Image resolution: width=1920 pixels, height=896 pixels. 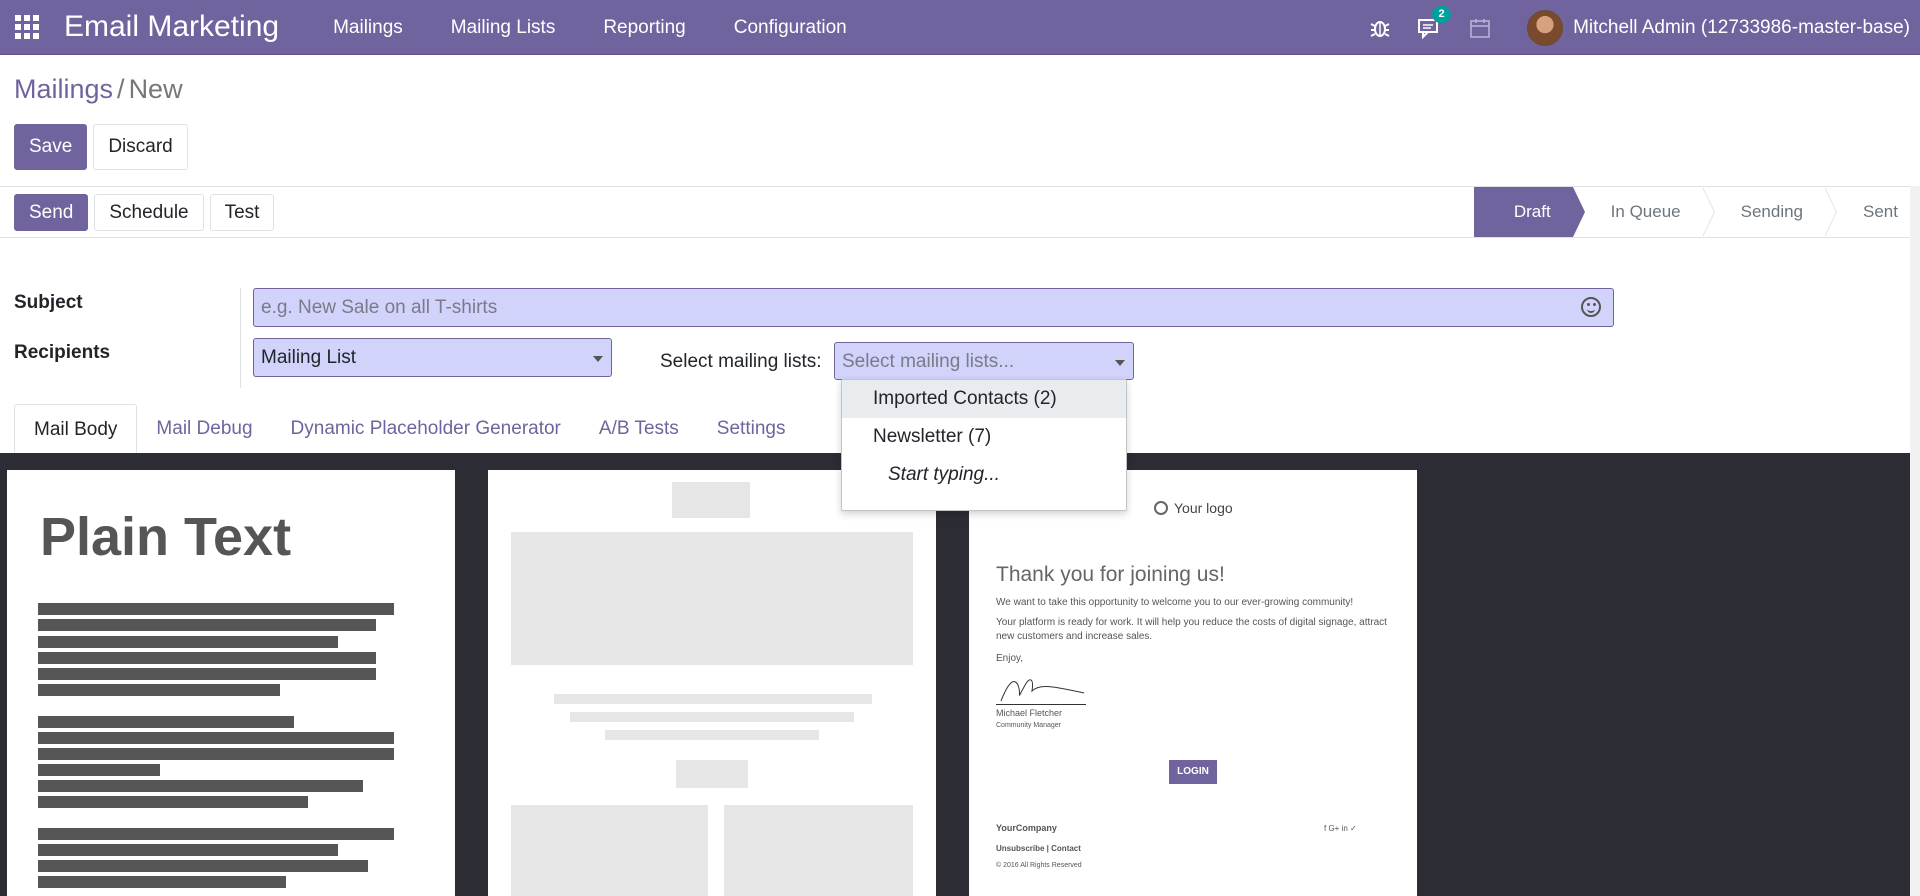 What do you see at coordinates (1430, 27) in the screenshot?
I see `messages-icon: 2` at bounding box center [1430, 27].